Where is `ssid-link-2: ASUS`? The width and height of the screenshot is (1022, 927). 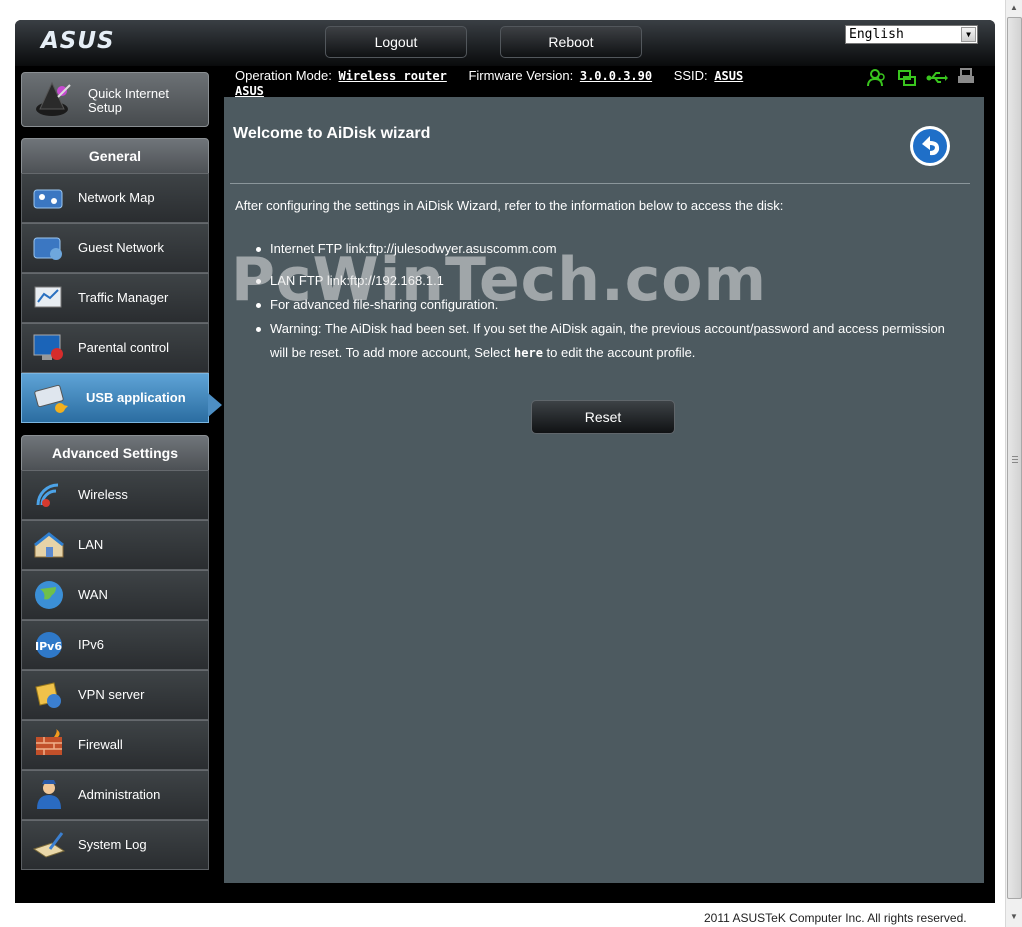
ssid-link-2: ASUS is located at coordinates (249, 91).